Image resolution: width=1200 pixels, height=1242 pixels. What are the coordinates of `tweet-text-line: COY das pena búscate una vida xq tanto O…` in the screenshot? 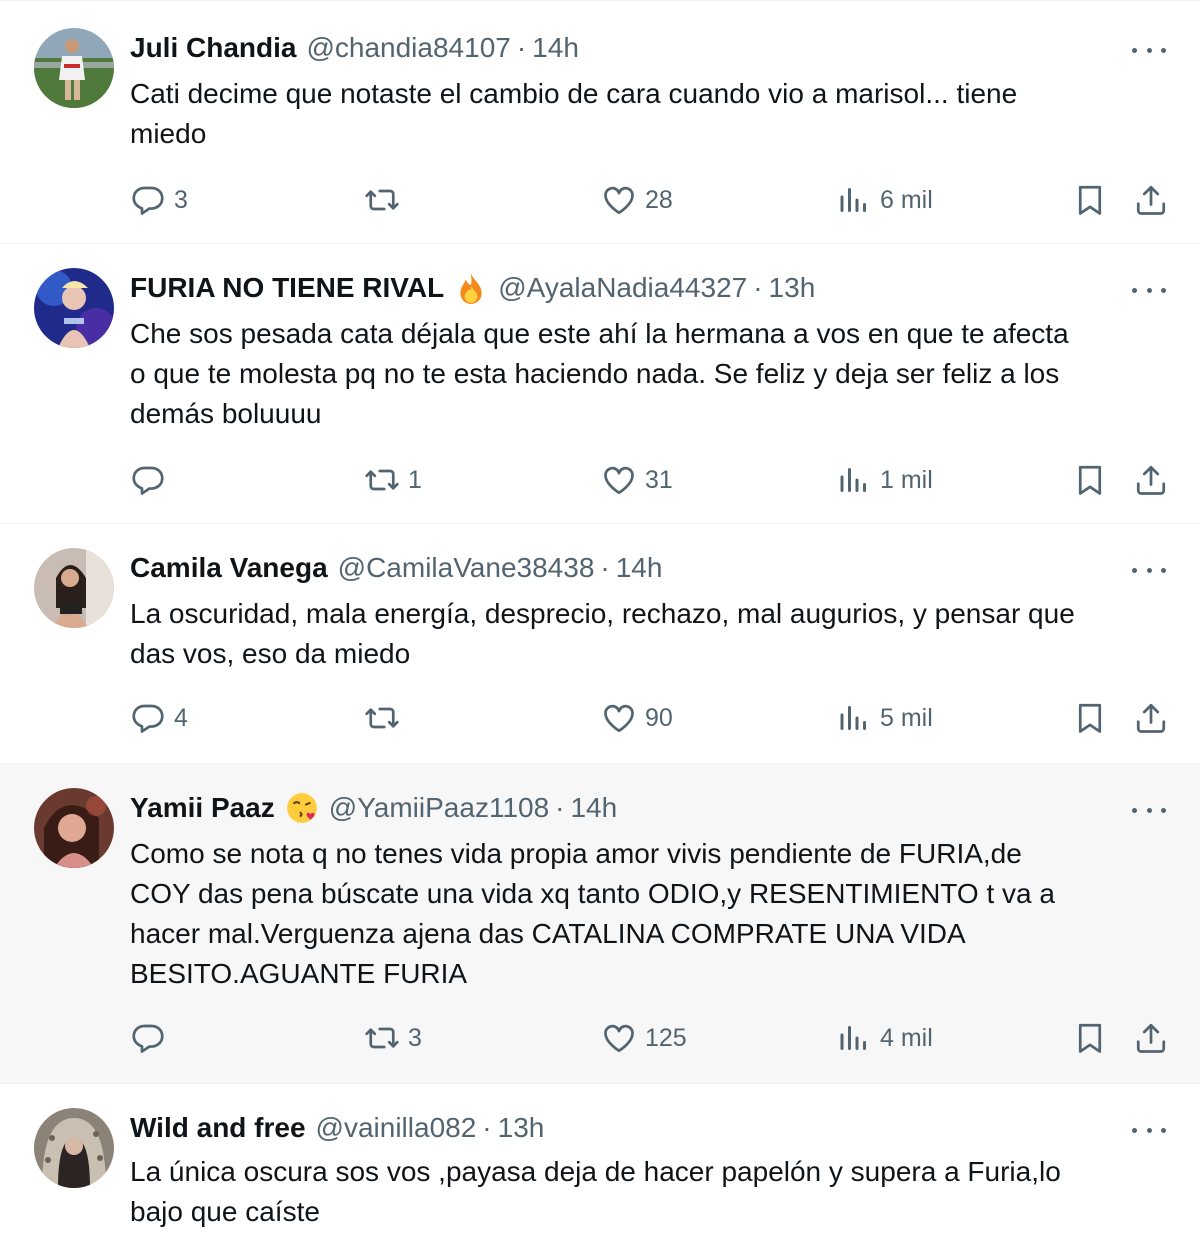 It's located at (592, 893).